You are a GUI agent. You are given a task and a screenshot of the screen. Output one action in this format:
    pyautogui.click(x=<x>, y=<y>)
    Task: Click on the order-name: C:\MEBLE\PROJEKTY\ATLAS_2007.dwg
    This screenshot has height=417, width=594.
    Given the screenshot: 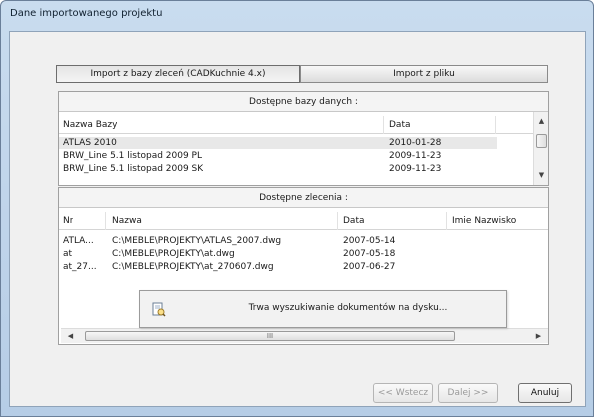 What is the action you would take?
    pyautogui.click(x=197, y=241)
    